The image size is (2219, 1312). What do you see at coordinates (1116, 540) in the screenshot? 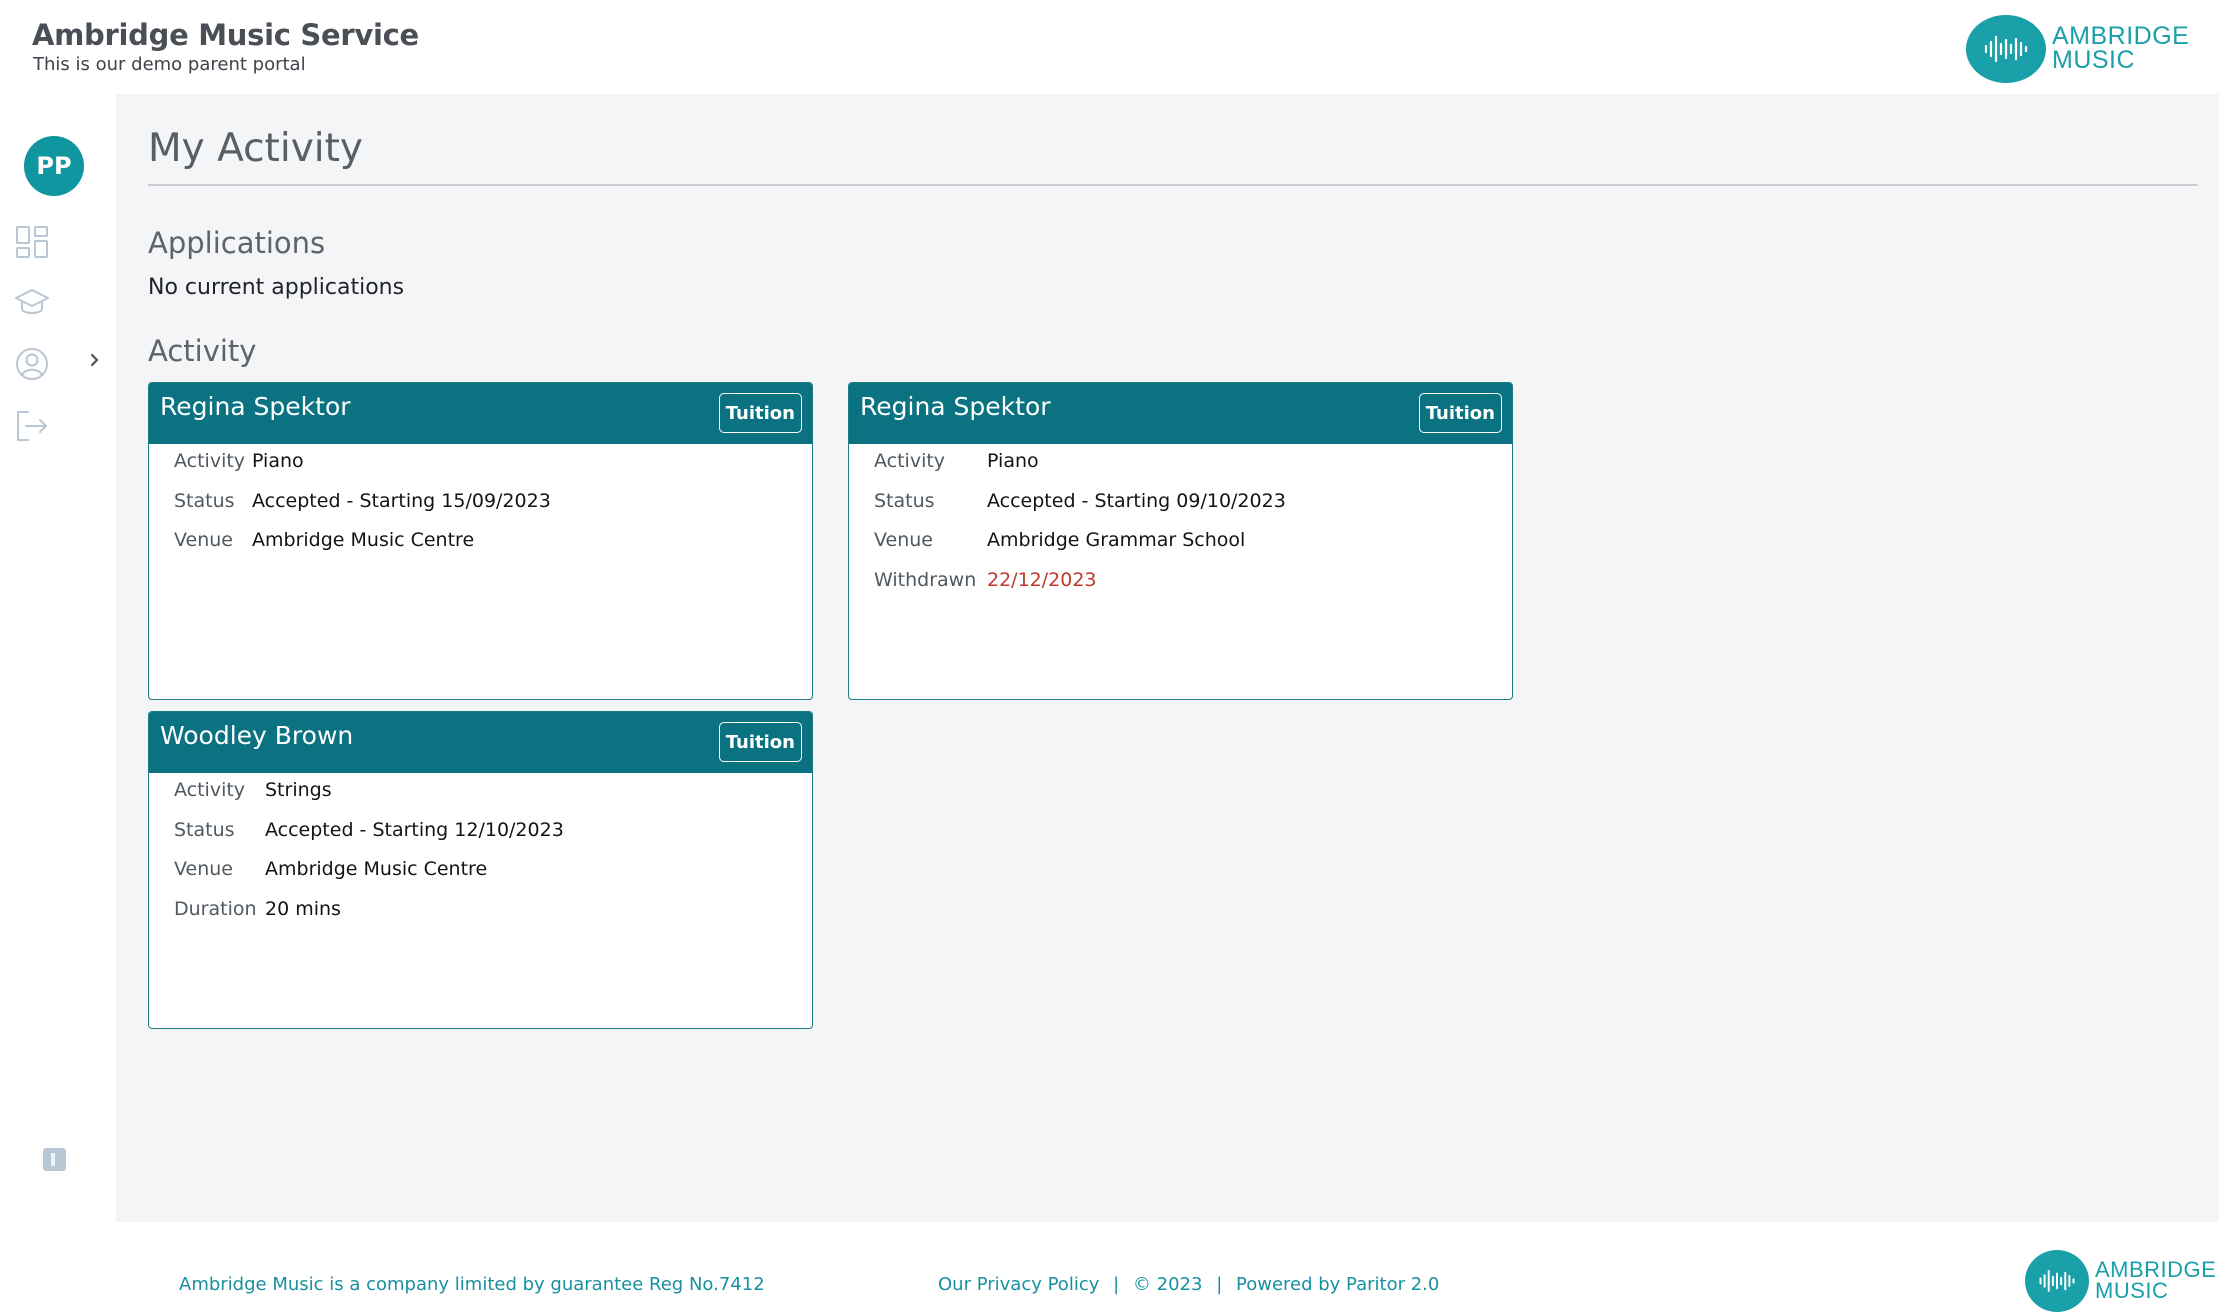
I see `field-value: Ambridge Grammar School` at bounding box center [1116, 540].